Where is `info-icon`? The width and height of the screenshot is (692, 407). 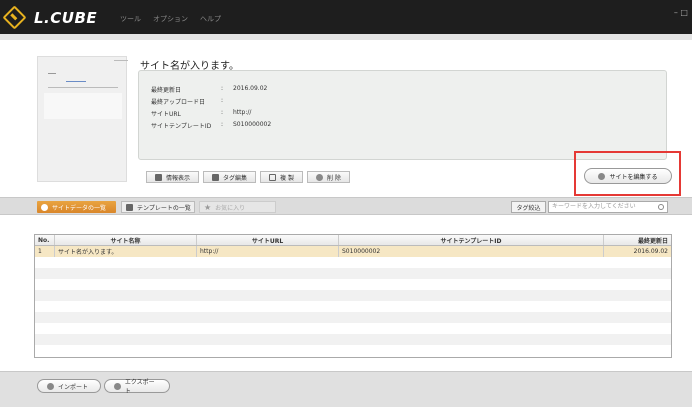
info-icon is located at coordinates (158, 177).